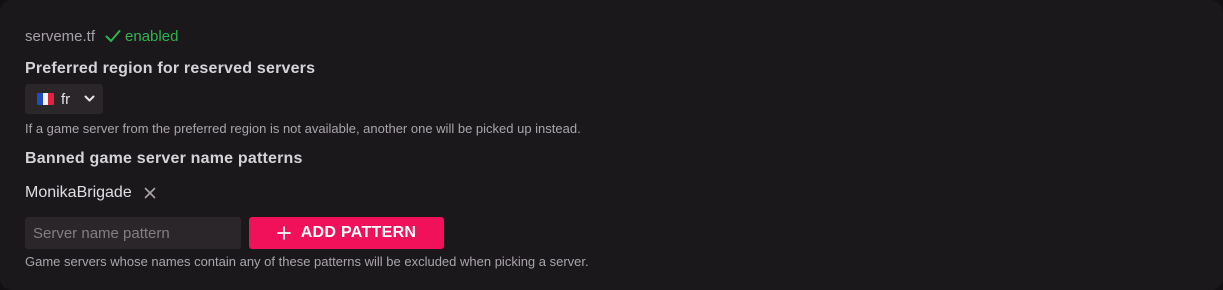 This screenshot has width=1223, height=290. What do you see at coordinates (60, 36) in the screenshot?
I see `provider-name: serveme.tf` at bounding box center [60, 36].